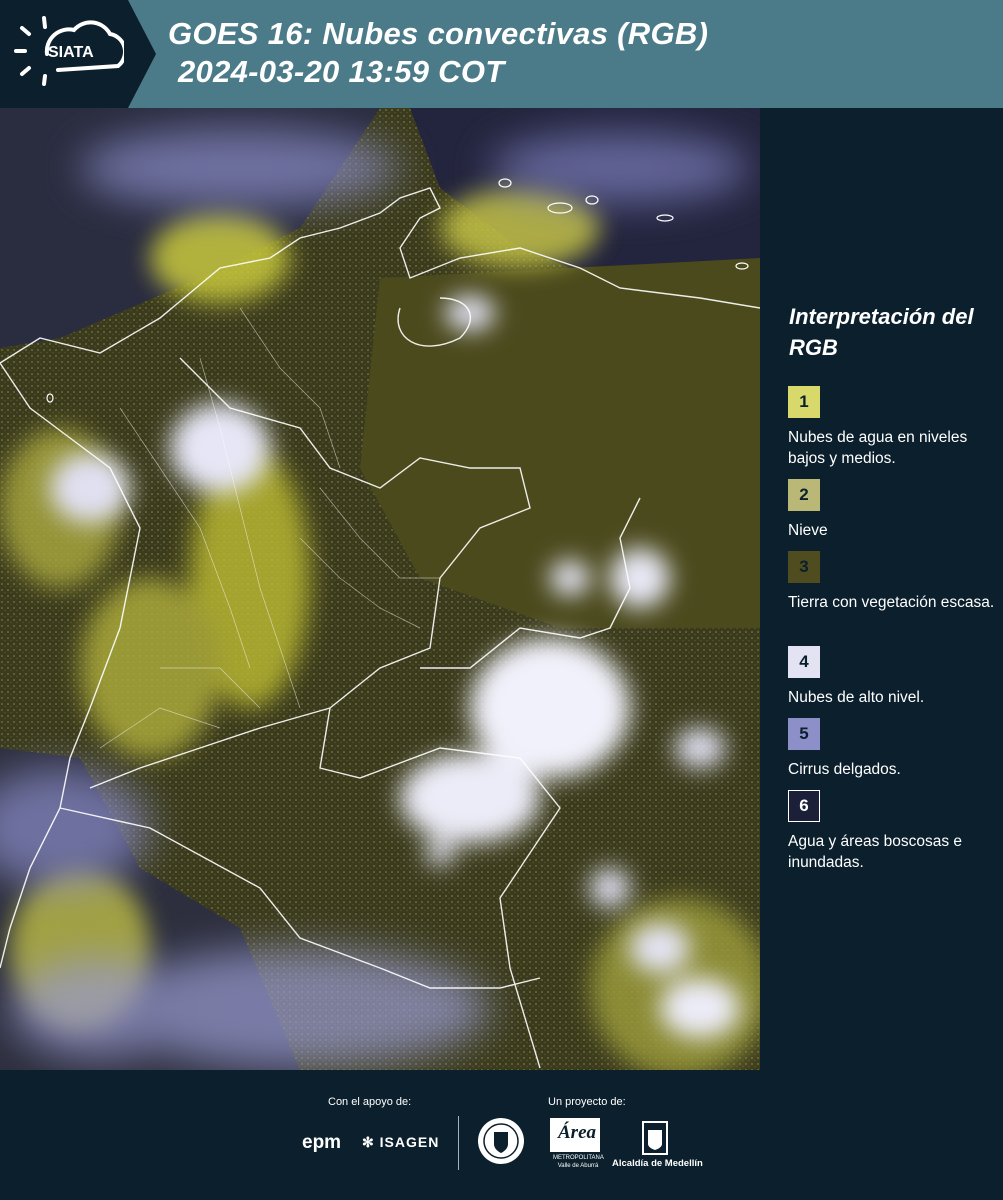 This screenshot has height=1200, width=1003. Describe the element at coordinates (875, 852) in the screenshot. I see `legend-label: Agua y áreas boscosas e inundadas.` at that location.